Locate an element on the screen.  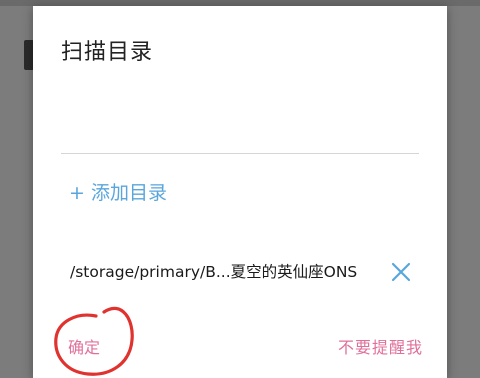
add-directory-label: + 添加目录 is located at coordinates (118, 193).